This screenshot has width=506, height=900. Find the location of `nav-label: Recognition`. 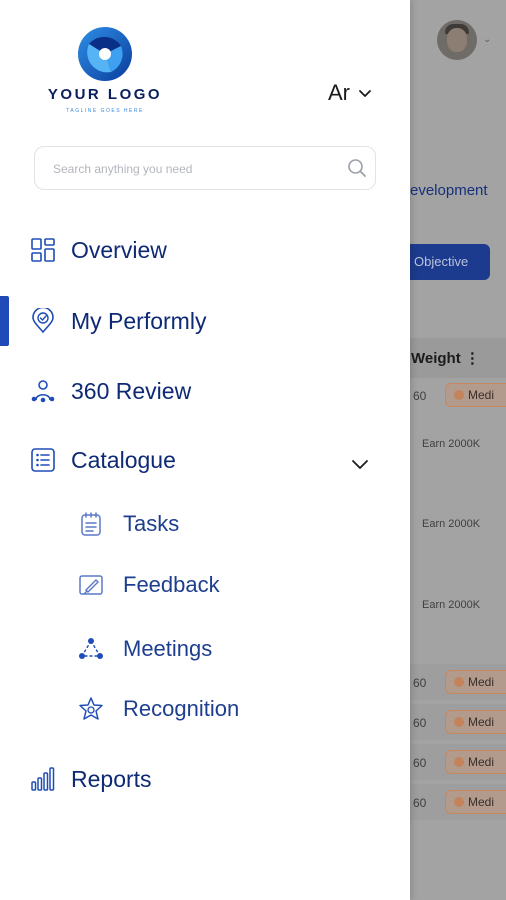

nav-label: Recognition is located at coordinates (181, 708).